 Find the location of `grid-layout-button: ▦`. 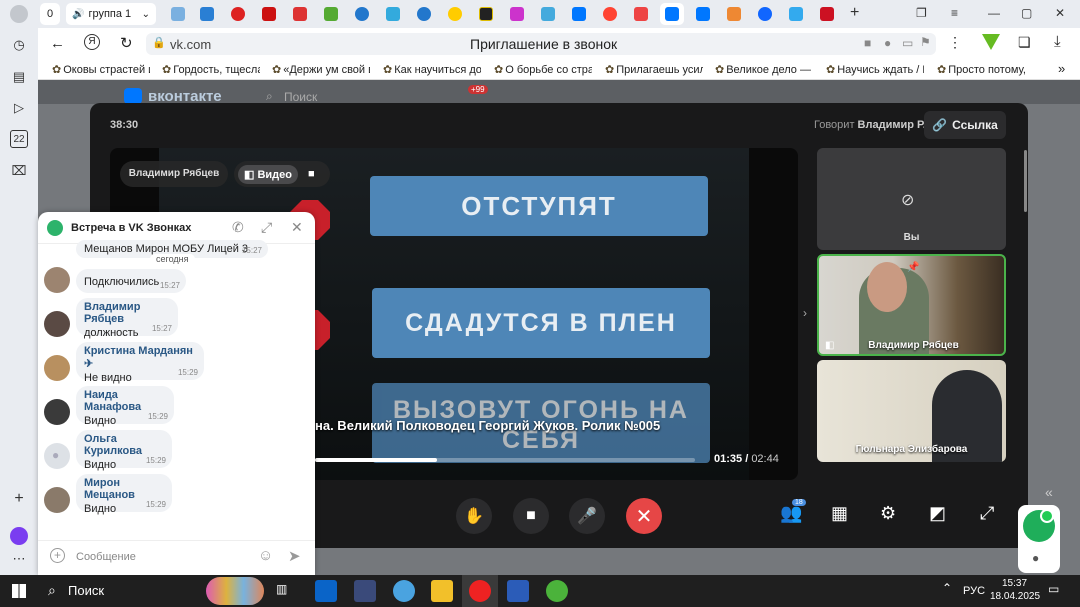

grid-layout-button: ▦ is located at coordinates (839, 513).